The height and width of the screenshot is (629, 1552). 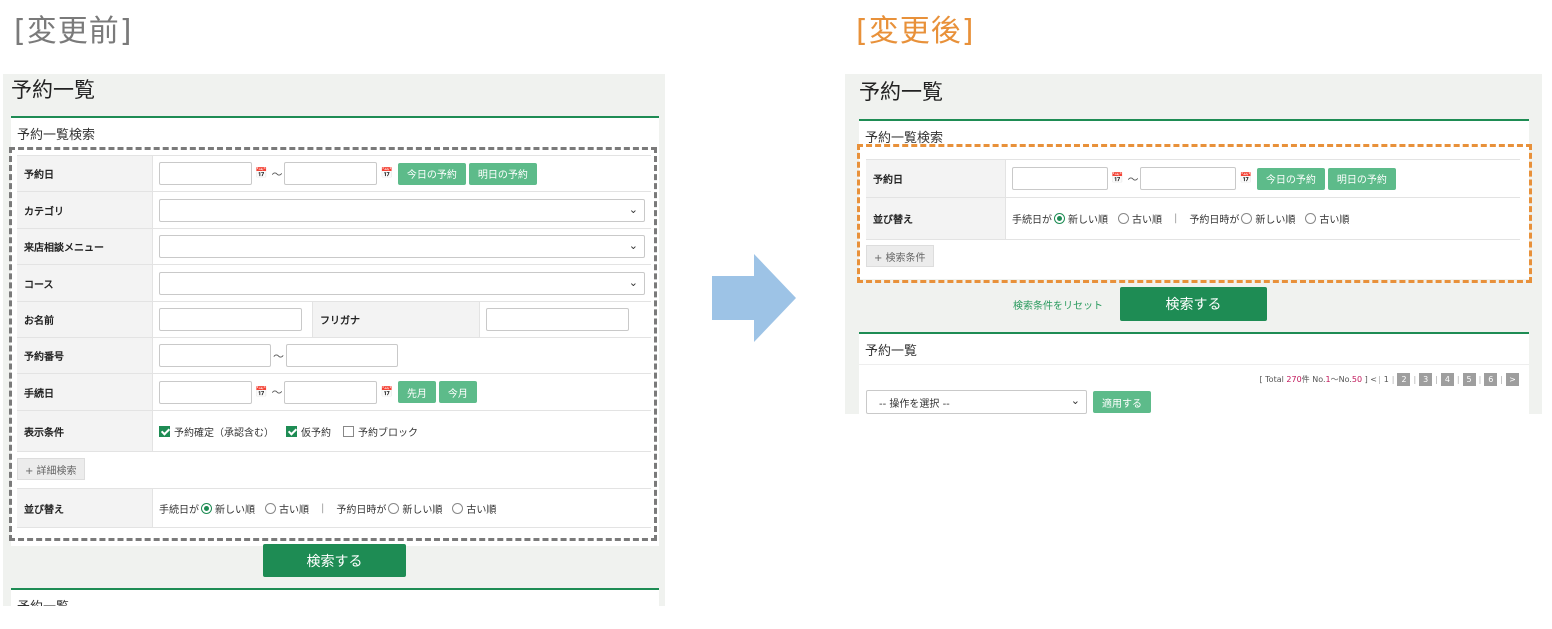 What do you see at coordinates (1512, 379) in the screenshot?
I see `pager-next: >` at bounding box center [1512, 379].